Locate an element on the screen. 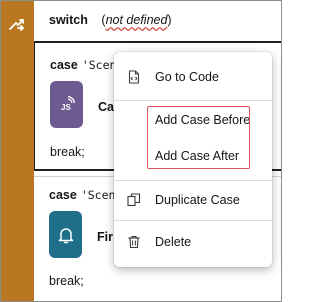 This screenshot has height=302, width=320. switch-condition: (not defined) is located at coordinates (136, 20).